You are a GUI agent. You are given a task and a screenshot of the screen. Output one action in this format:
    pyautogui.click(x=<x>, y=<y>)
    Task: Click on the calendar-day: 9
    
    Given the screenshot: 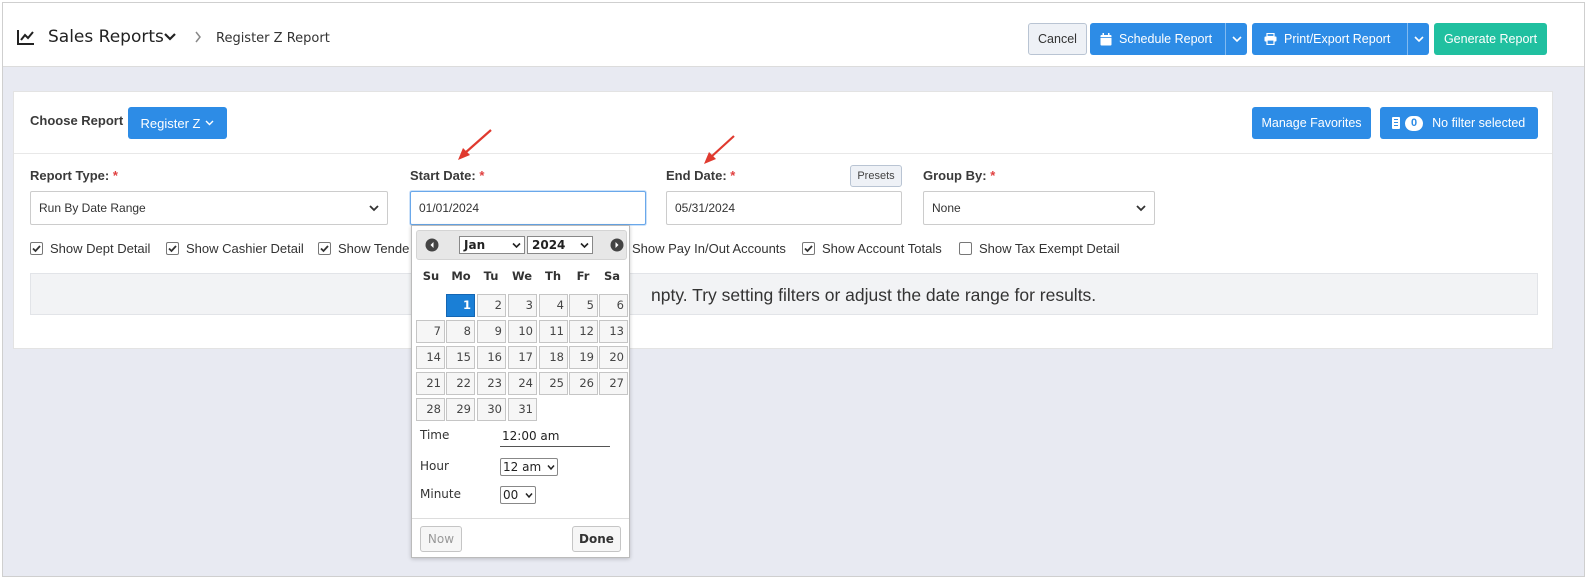 What is the action you would take?
    pyautogui.click(x=491, y=331)
    